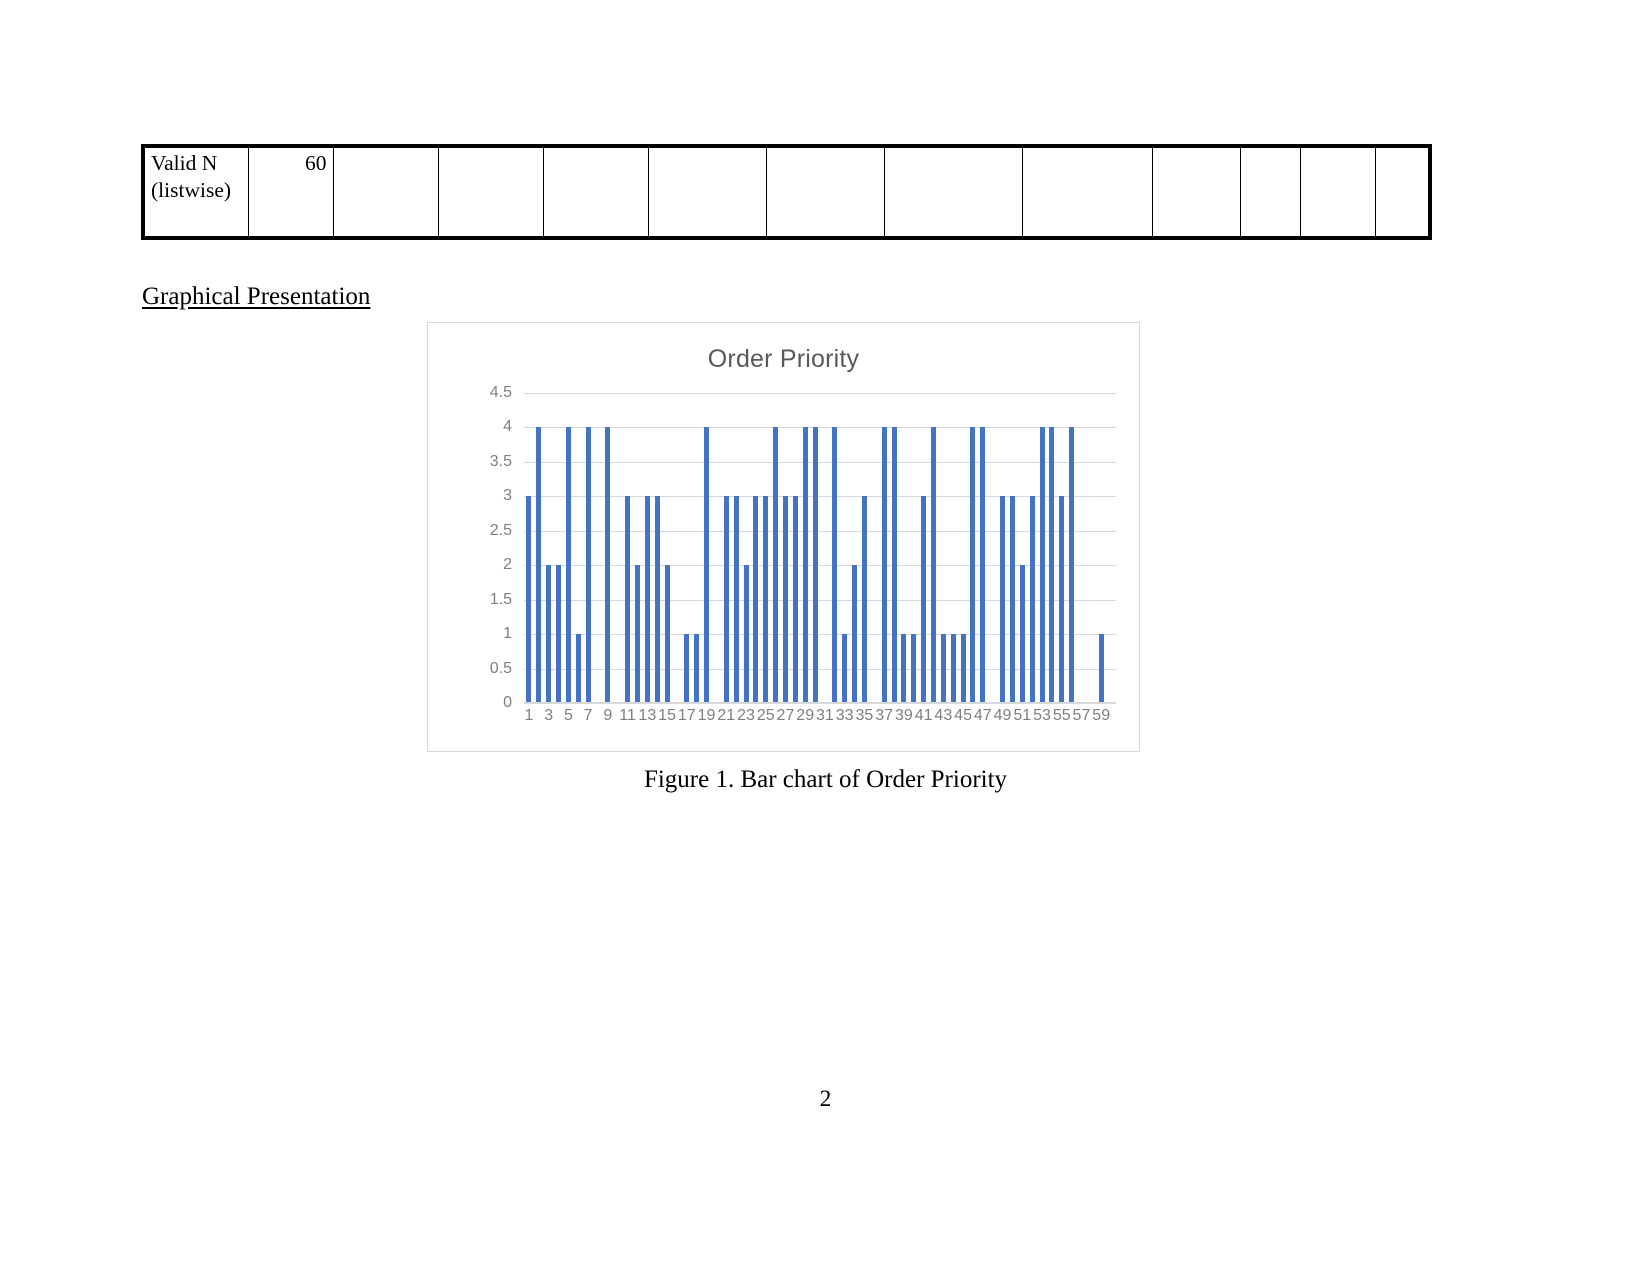 The height and width of the screenshot is (1275, 1651). What do you see at coordinates (497, 547) in the screenshot?
I see `y-axis: 4.5 4 3.5 3 2.5 2 1.5 1 0.5 0` at bounding box center [497, 547].